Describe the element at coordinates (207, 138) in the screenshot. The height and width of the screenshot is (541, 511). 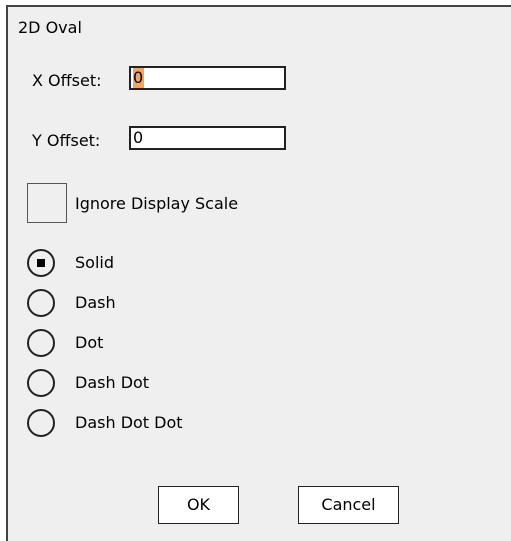
I see `y-offset-input: 0` at that location.